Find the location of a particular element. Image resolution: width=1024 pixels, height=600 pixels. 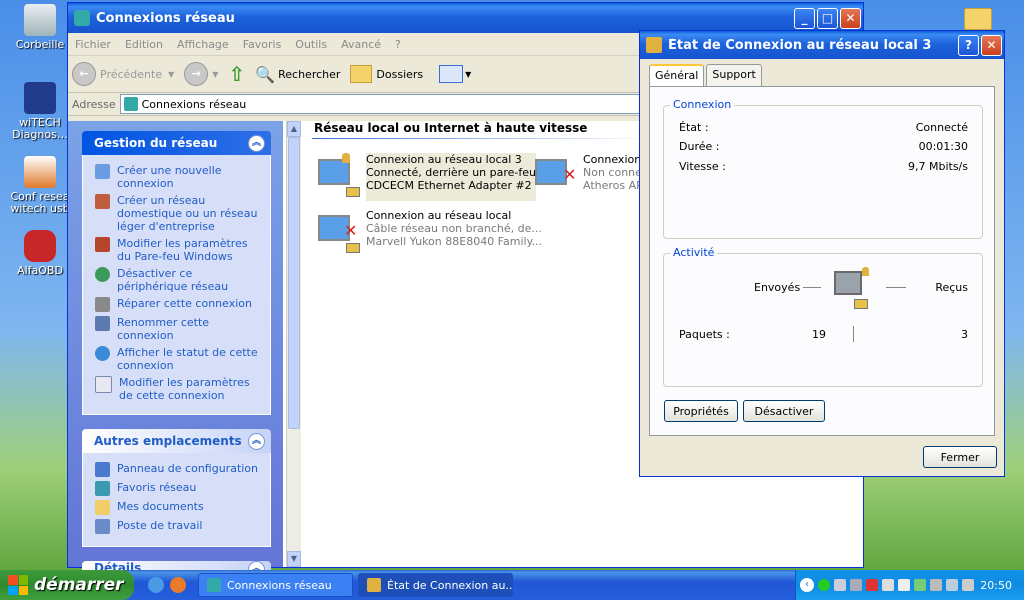

quick-launch-firefox-icon is located at coordinates (178, 585).